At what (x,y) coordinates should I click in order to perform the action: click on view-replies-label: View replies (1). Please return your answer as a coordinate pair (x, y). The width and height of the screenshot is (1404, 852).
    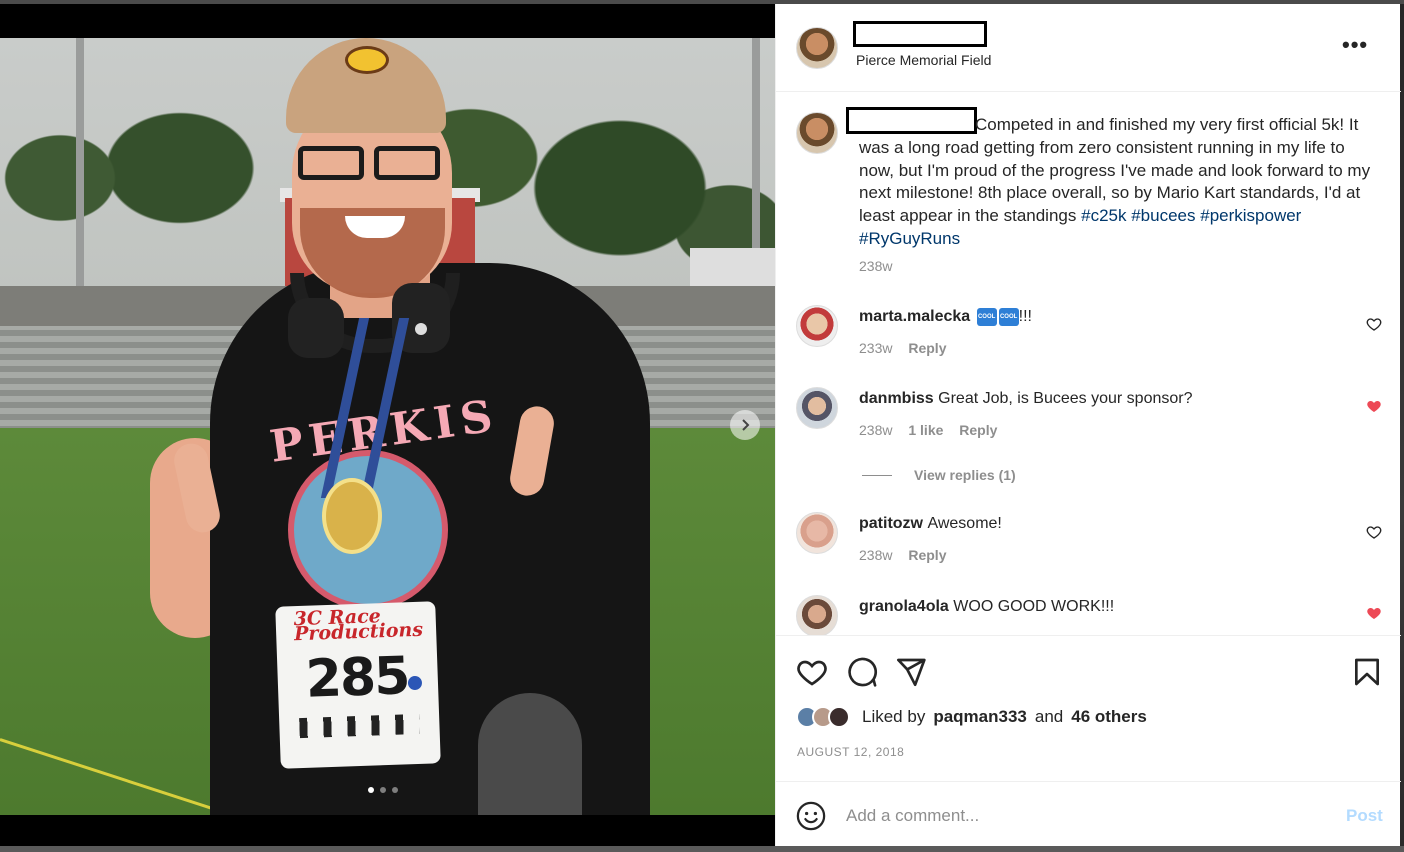
    Looking at the image, I should click on (965, 475).